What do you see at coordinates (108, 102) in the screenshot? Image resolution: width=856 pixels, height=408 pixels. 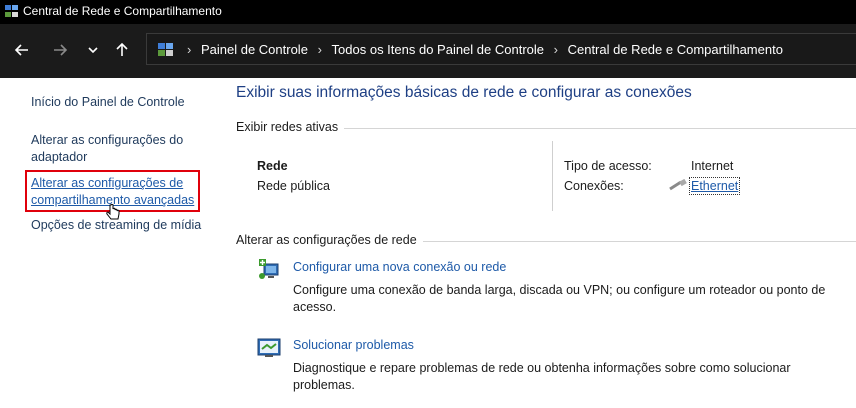 I see `sidebar-item-inicio-painel: Início do Painel de Controle` at bounding box center [108, 102].